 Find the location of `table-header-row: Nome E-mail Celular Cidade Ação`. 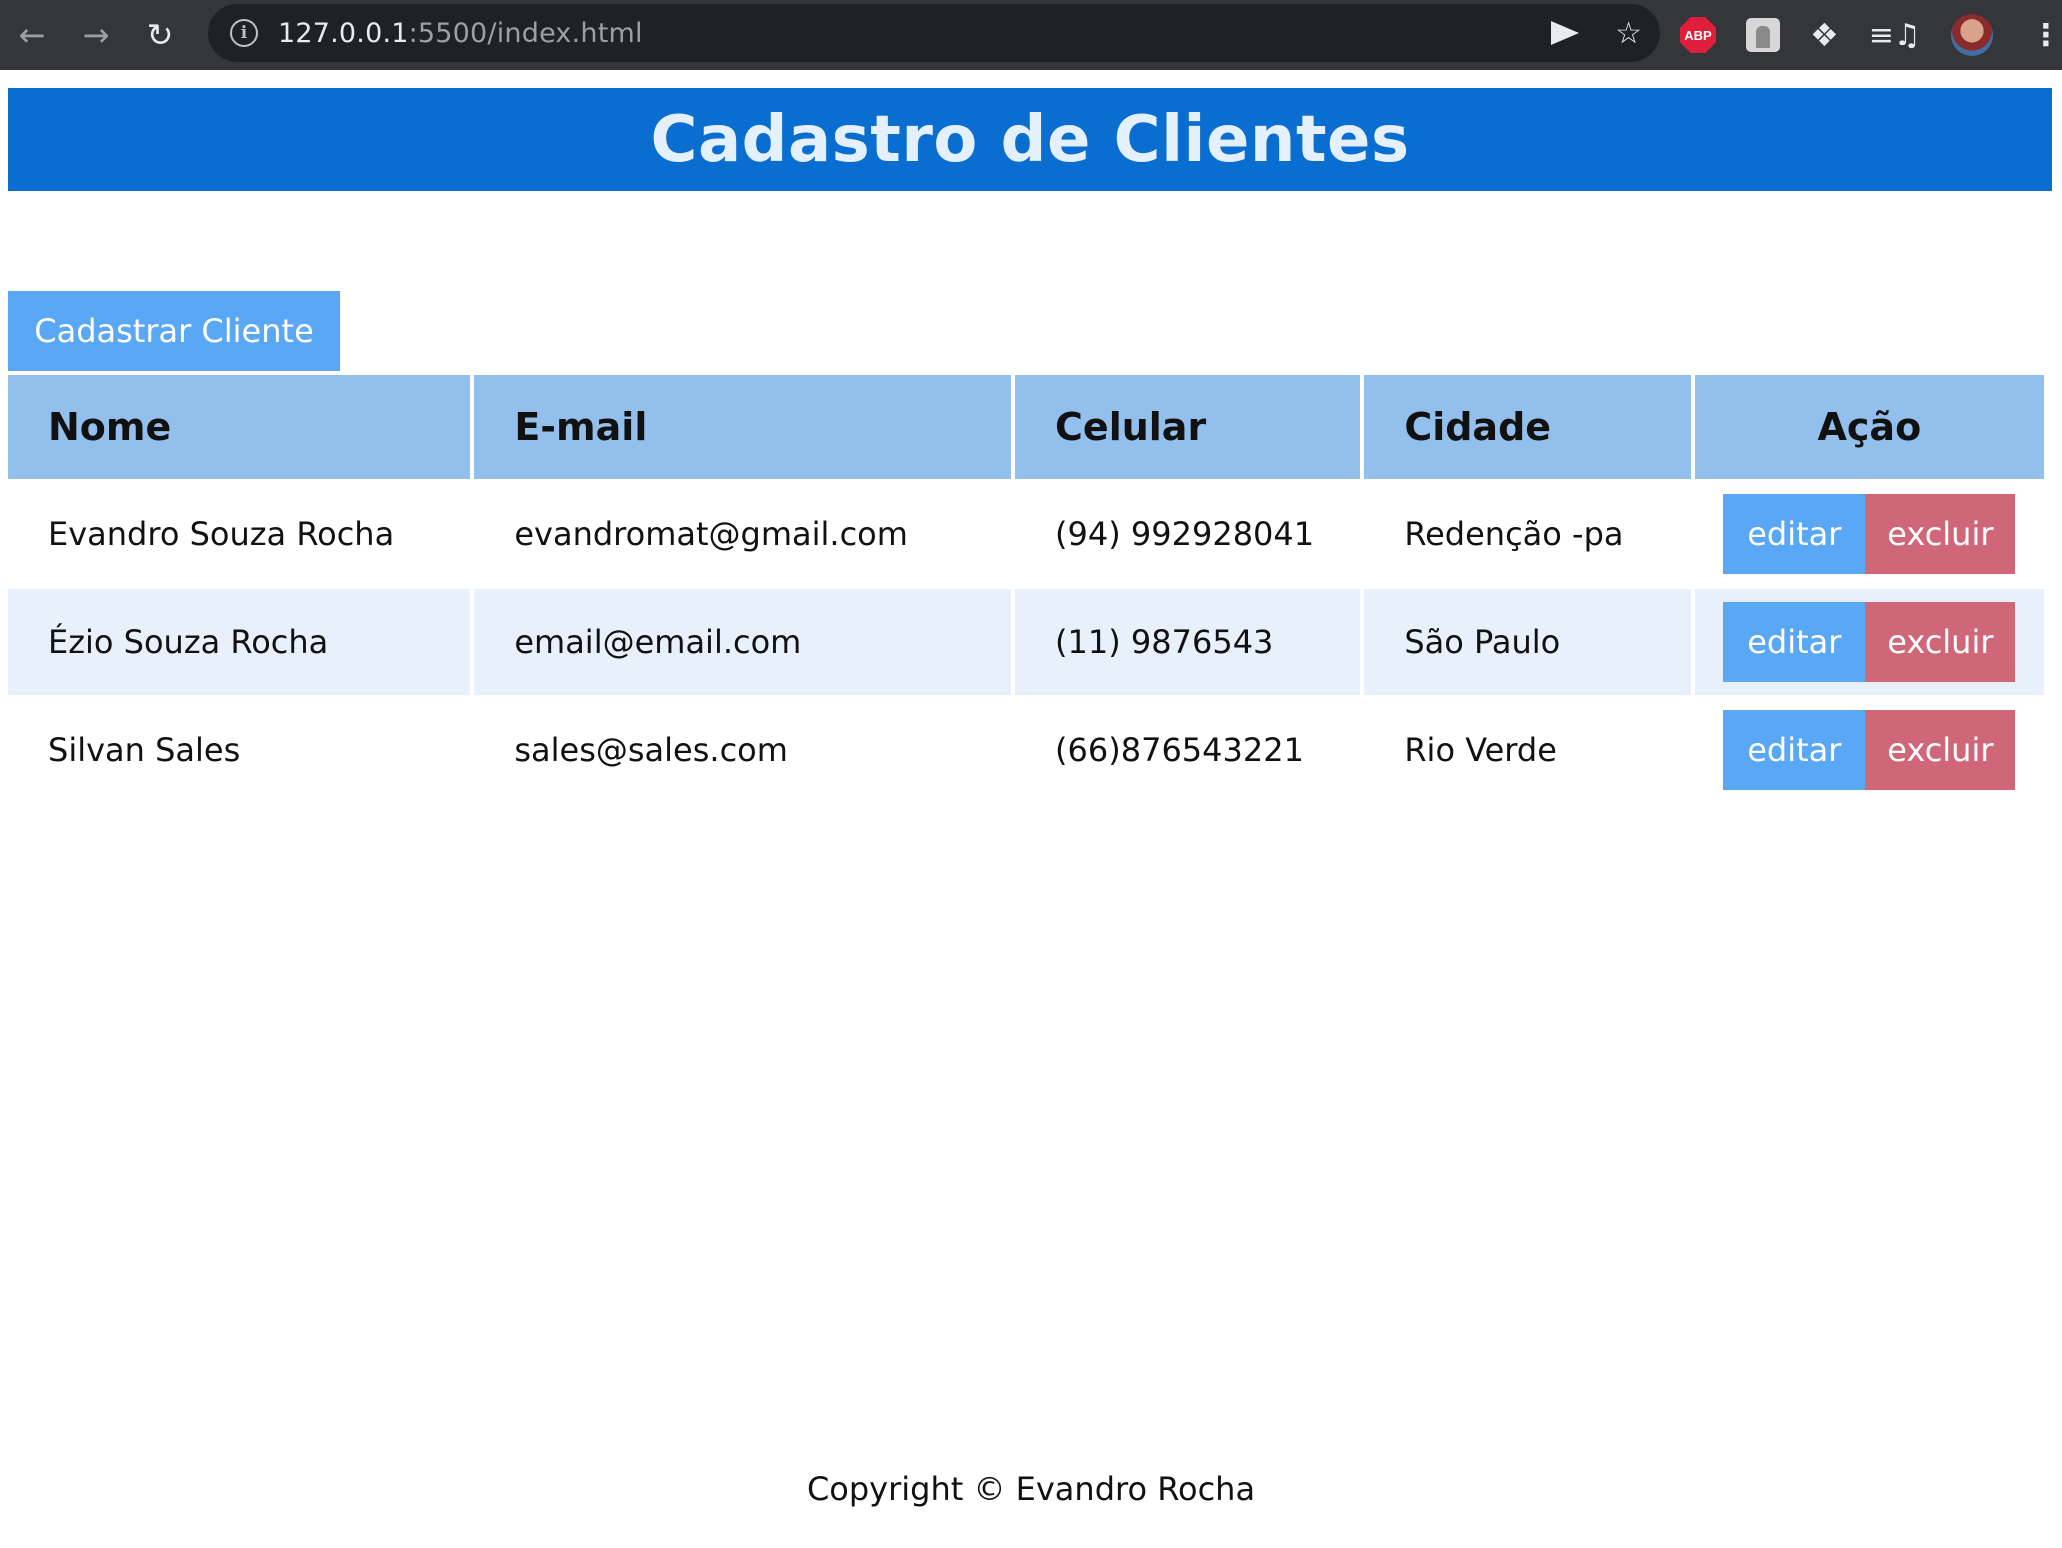

table-header-row: Nome E-mail Celular Cidade Ação is located at coordinates (1026, 426).